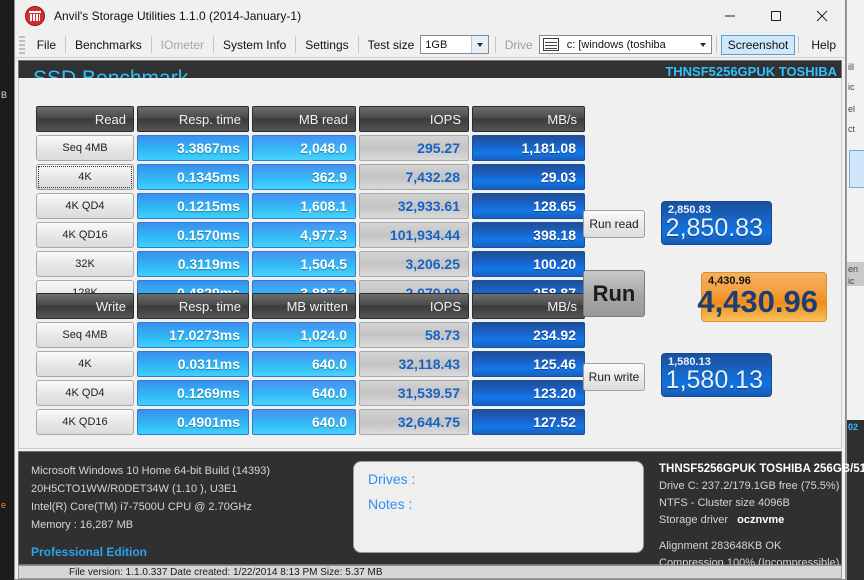 The height and width of the screenshot is (580, 864). I want to click on table-row: Seq 4MB 17.0273ms 1,024.0 58.73 234.92, so click(312, 335).